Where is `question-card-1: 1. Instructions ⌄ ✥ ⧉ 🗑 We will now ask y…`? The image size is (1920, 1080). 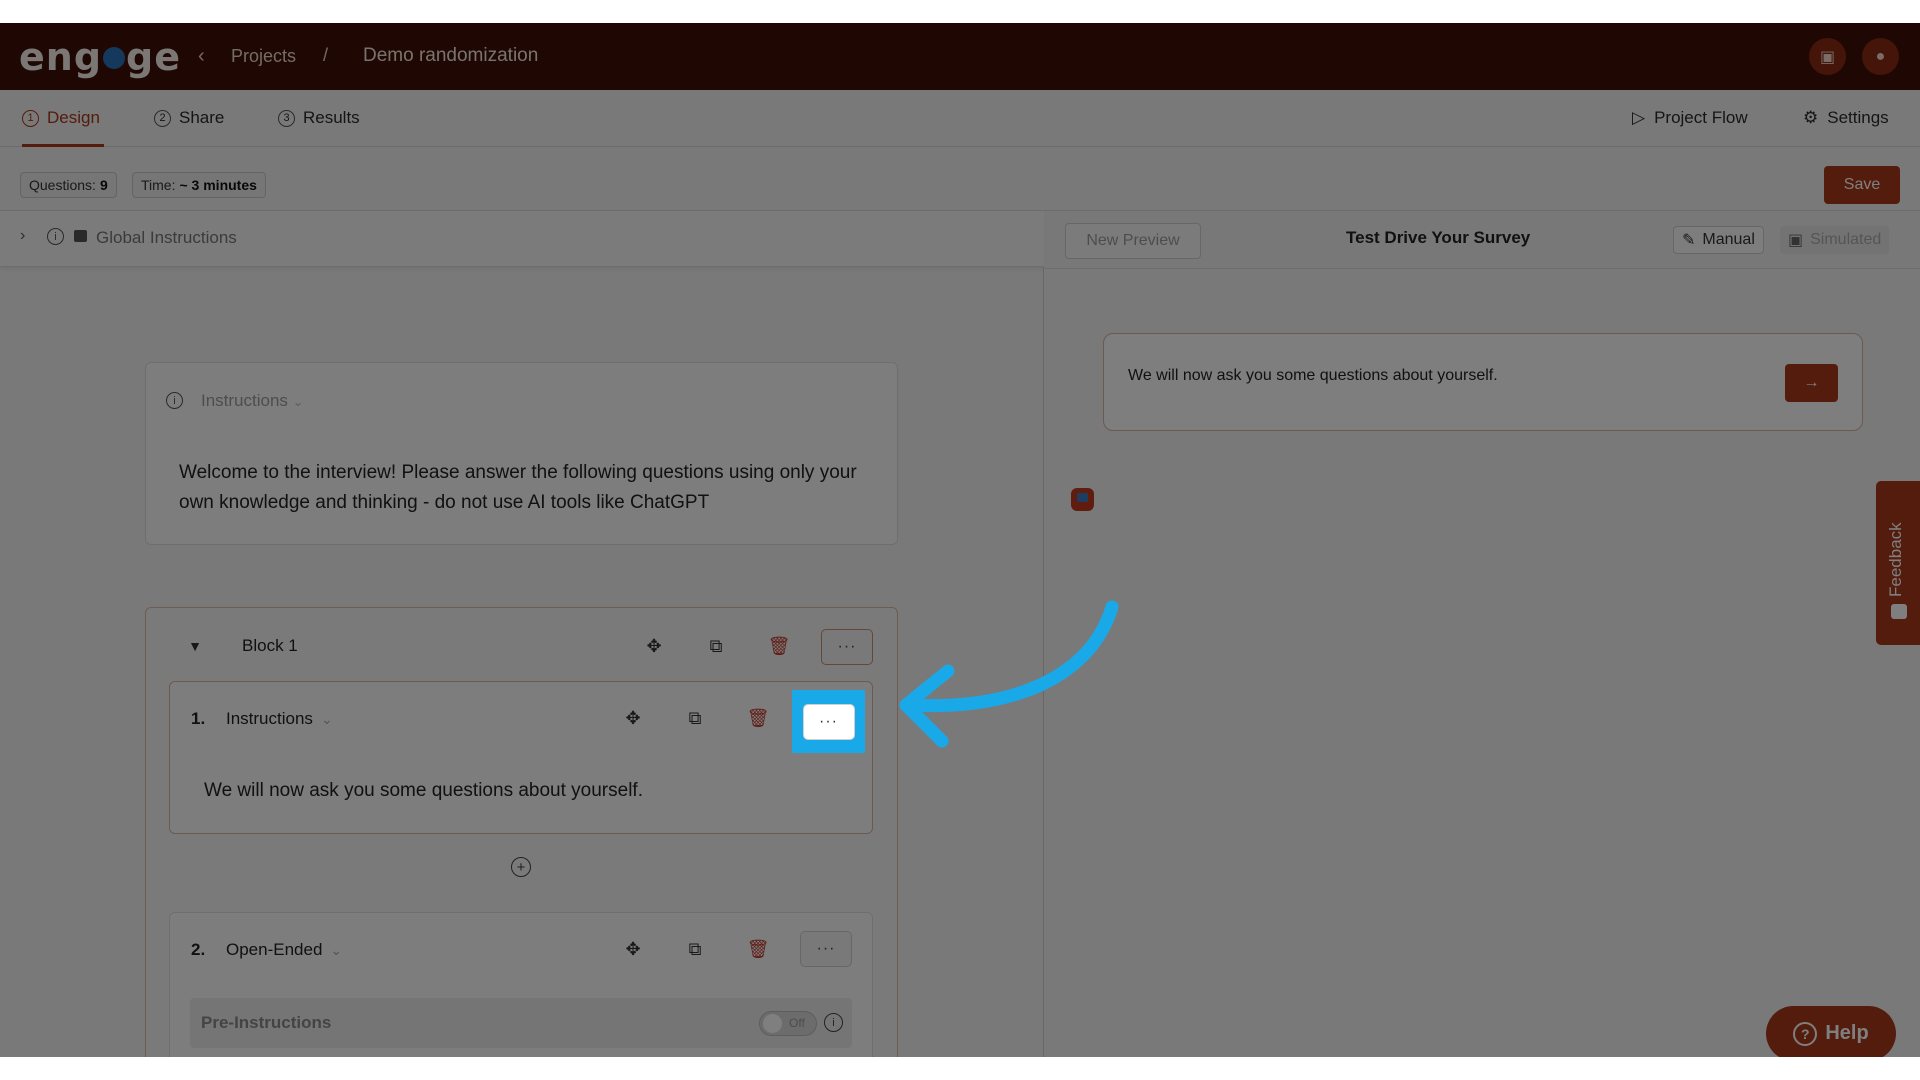 question-card-1: 1. Instructions ⌄ ✥ ⧉ 🗑 We will now ask y… is located at coordinates (521, 757).